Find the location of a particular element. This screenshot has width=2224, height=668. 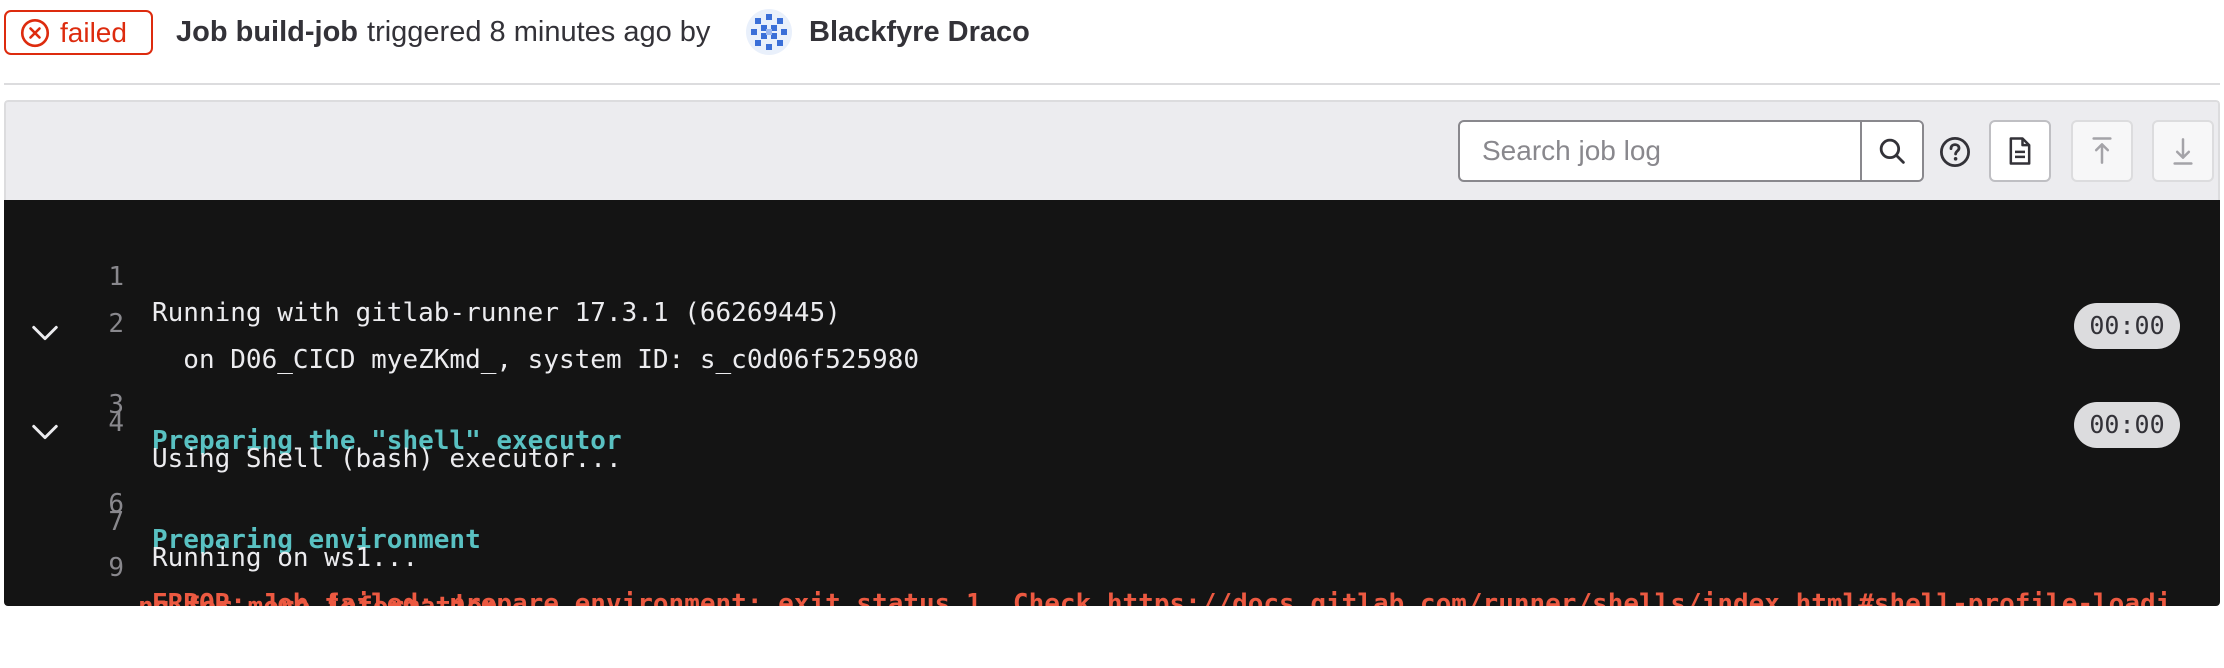

search-box is located at coordinates (1691, 151).